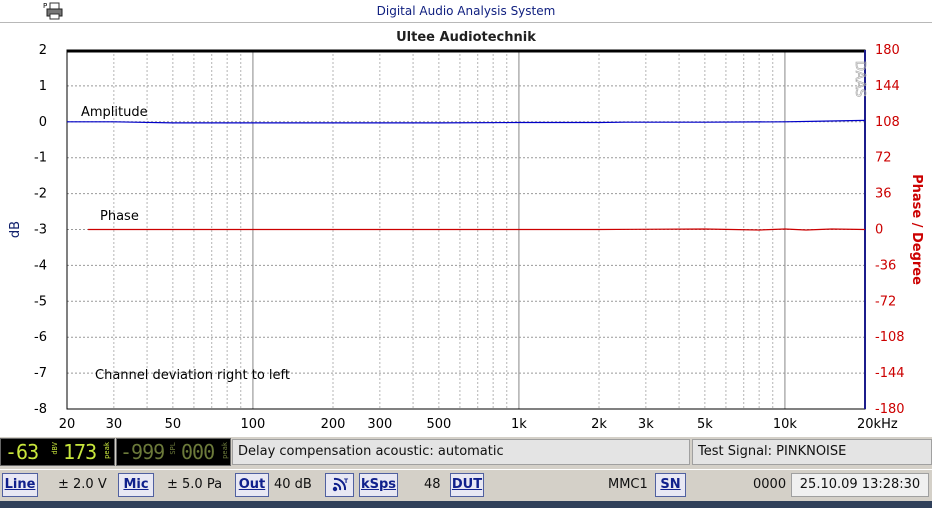  Describe the element at coordinates (432, 484) in the screenshot. I see `sample-rate-value: 48` at that location.